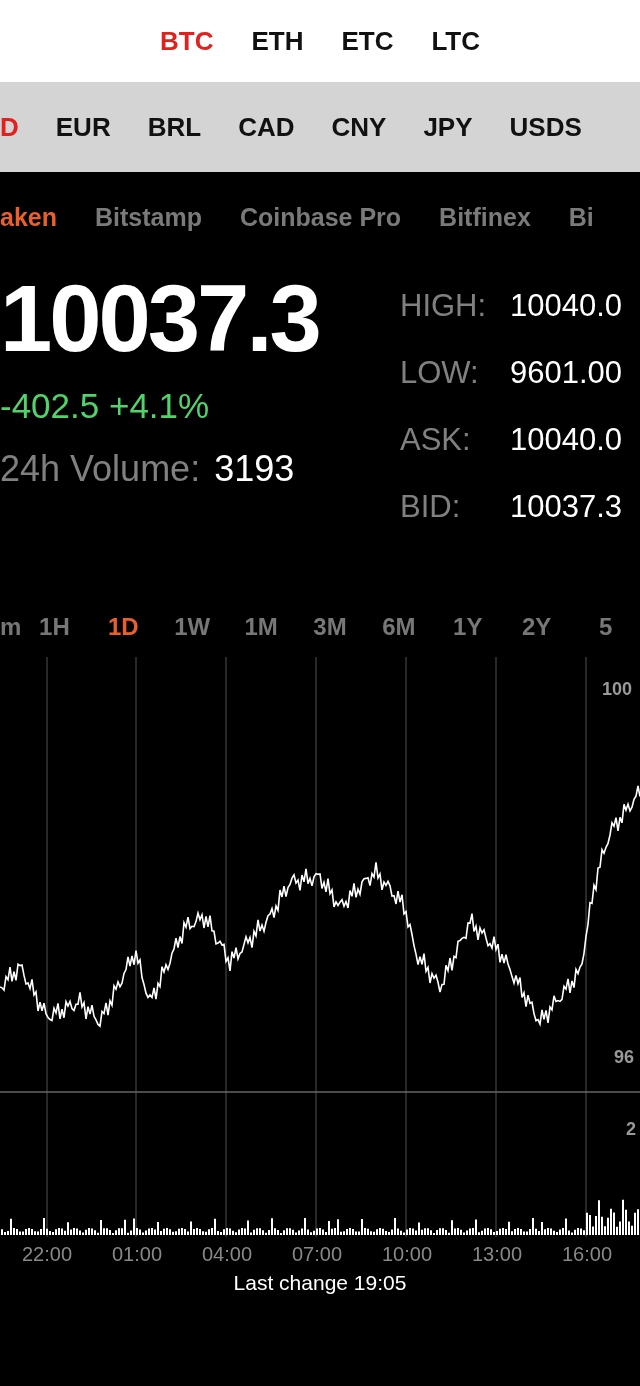  What do you see at coordinates (320, 1283) in the screenshot?
I see `last-change-text: Last change 19:05` at bounding box center [320, 1283].